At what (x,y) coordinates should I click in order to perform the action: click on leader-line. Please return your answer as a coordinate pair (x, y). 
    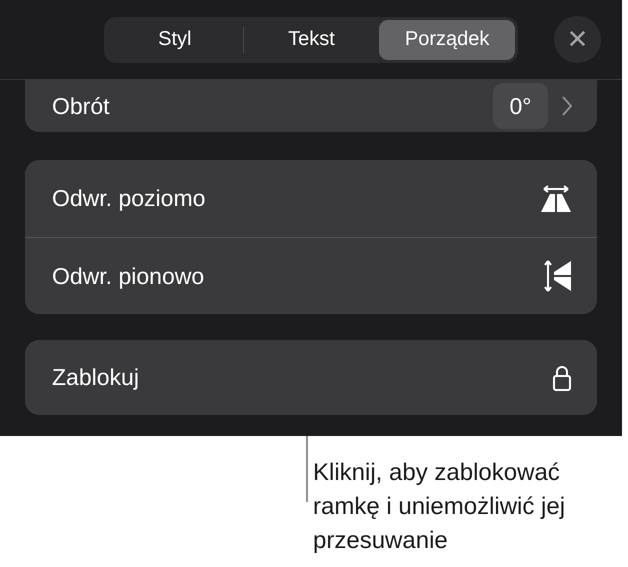
    Looking at the image, I should click on (307, 469).